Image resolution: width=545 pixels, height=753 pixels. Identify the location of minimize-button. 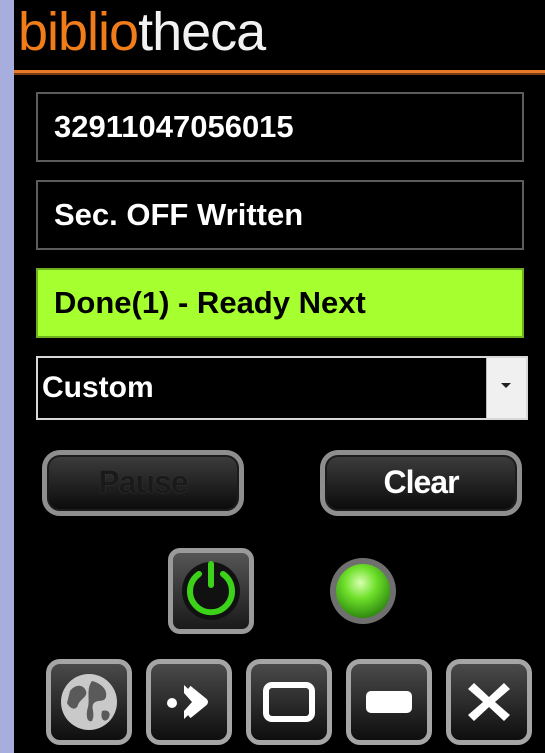
(389, 702).